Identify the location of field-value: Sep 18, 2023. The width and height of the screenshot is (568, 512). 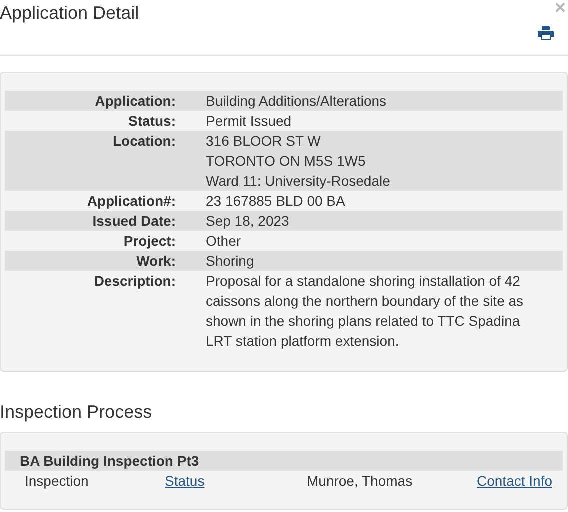
(248, 221).